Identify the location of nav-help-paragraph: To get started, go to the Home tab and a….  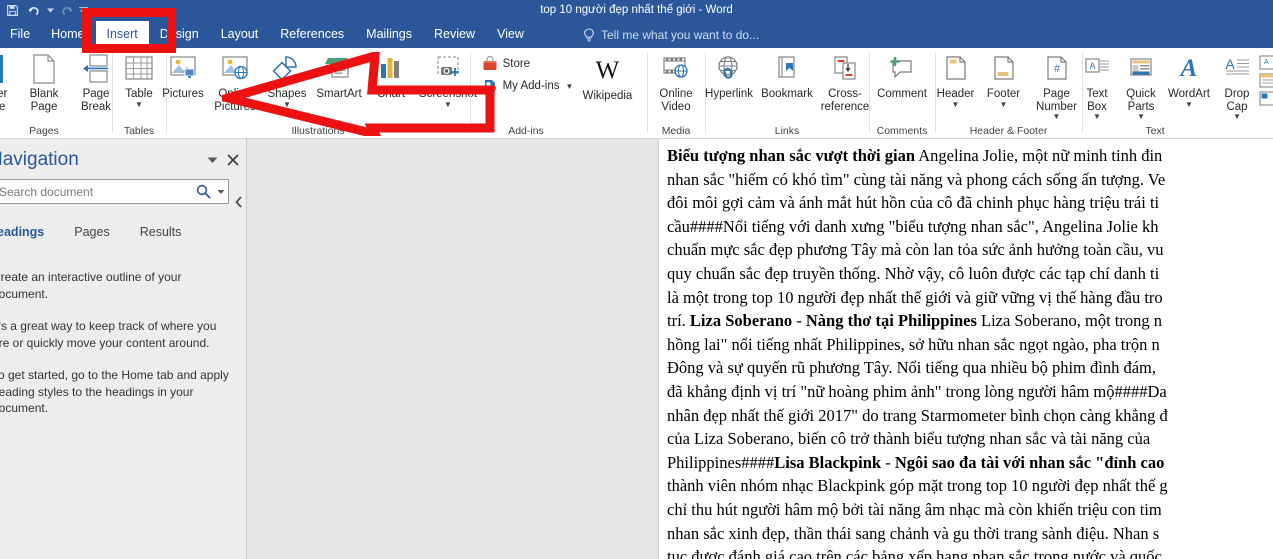
(114, 391).